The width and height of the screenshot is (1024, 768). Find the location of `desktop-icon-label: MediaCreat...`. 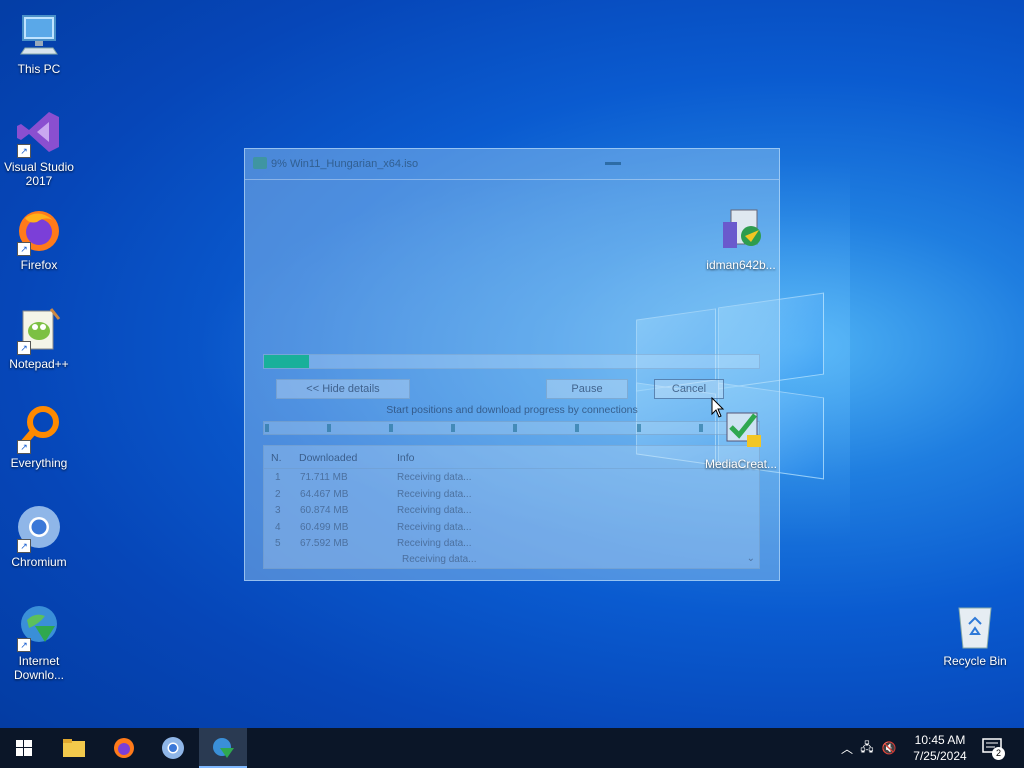

desktop-icon-label: MediaCreat... is located at coordinates (741, 464).